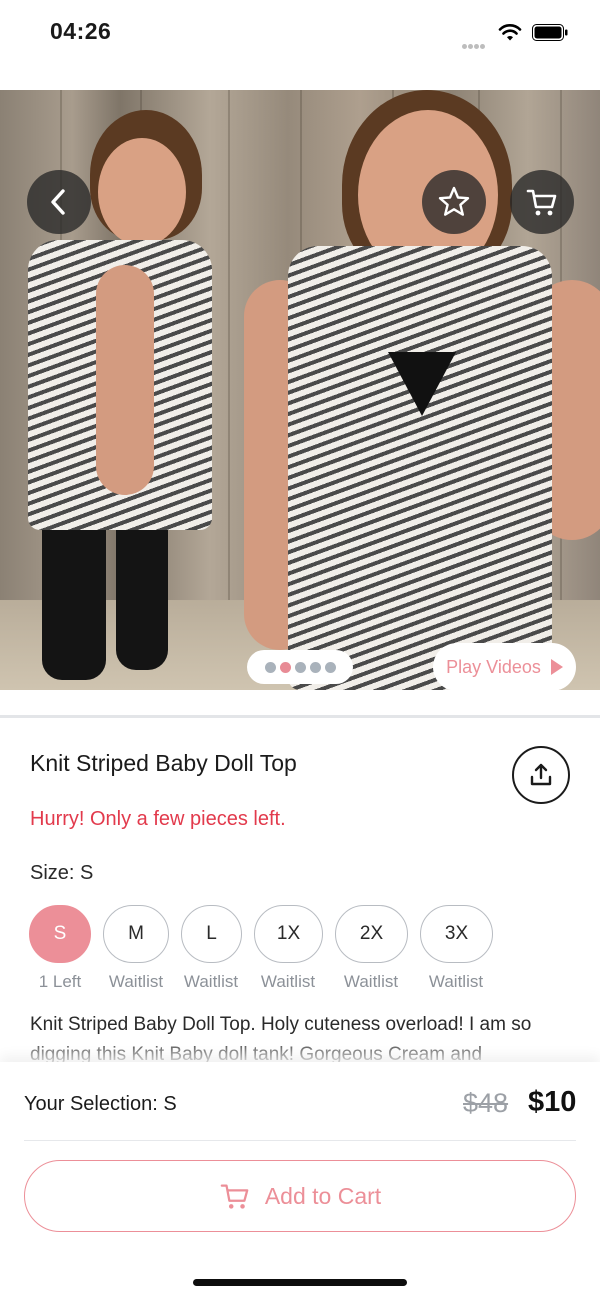 The height and width of the screenshot is (1299, 600). Describe the element at coordinates (300, 1051) in the screenshot. I see `description-fade` at that location.